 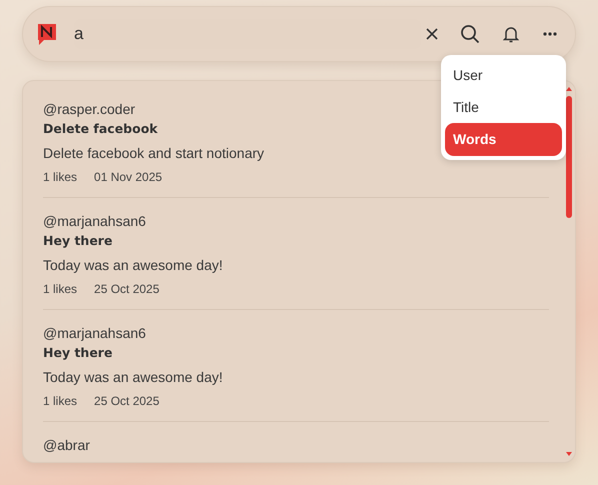 What do you see at coordinates (432, 34) in the screenshot?
I see `close-icon` at bounding box center [432, 34].